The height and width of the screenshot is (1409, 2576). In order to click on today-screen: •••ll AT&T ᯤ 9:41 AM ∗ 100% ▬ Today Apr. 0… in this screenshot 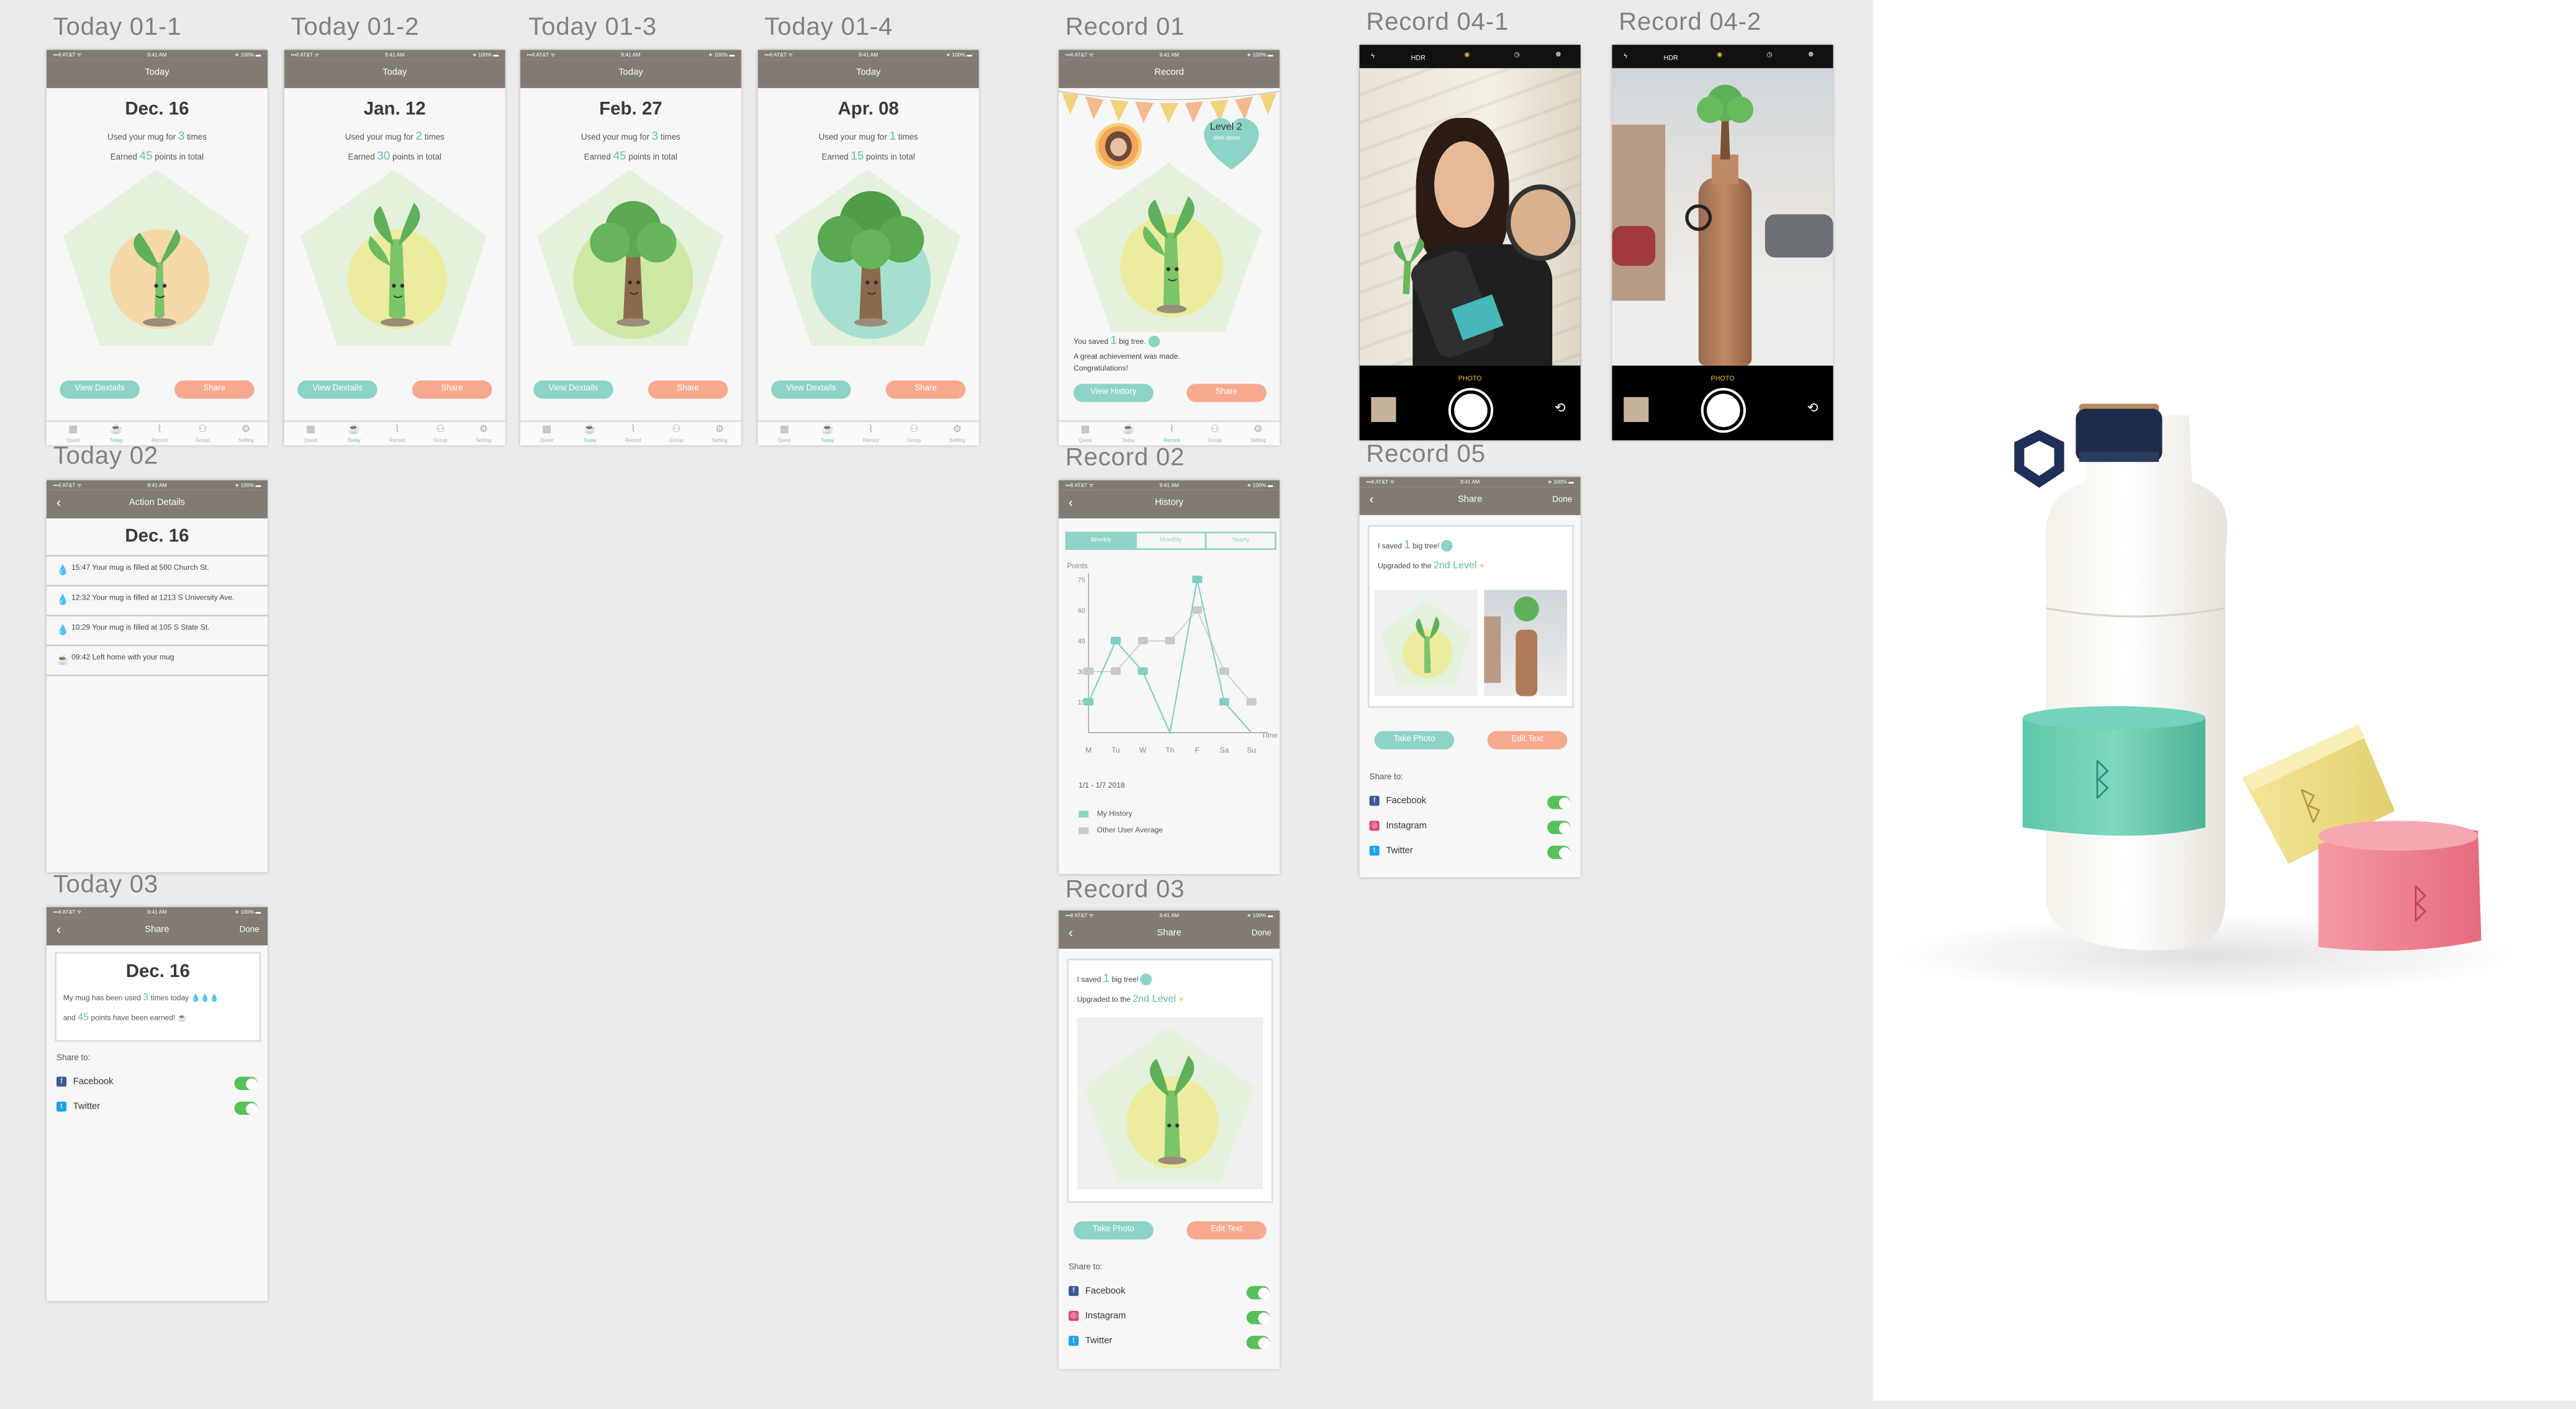, I will do `click(868, 248)`.